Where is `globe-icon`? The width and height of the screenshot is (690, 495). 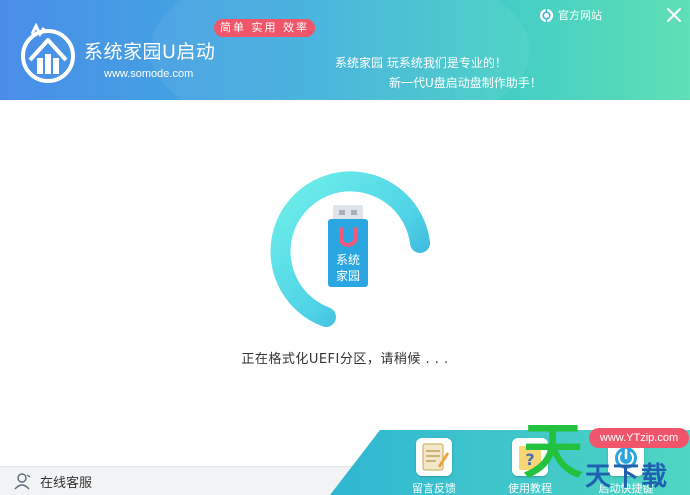
globe-icon is located at coordinates (546, 15).